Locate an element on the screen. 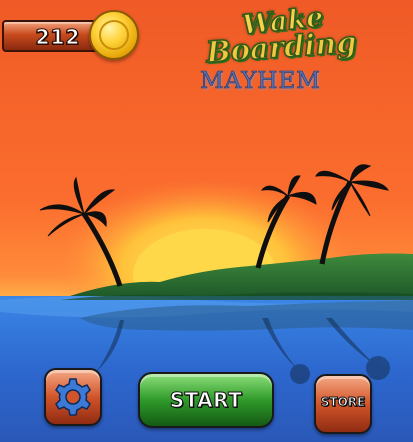 The width and height of the screenshot is (413, 442). start-button: START is located at coordinates (206, 400).